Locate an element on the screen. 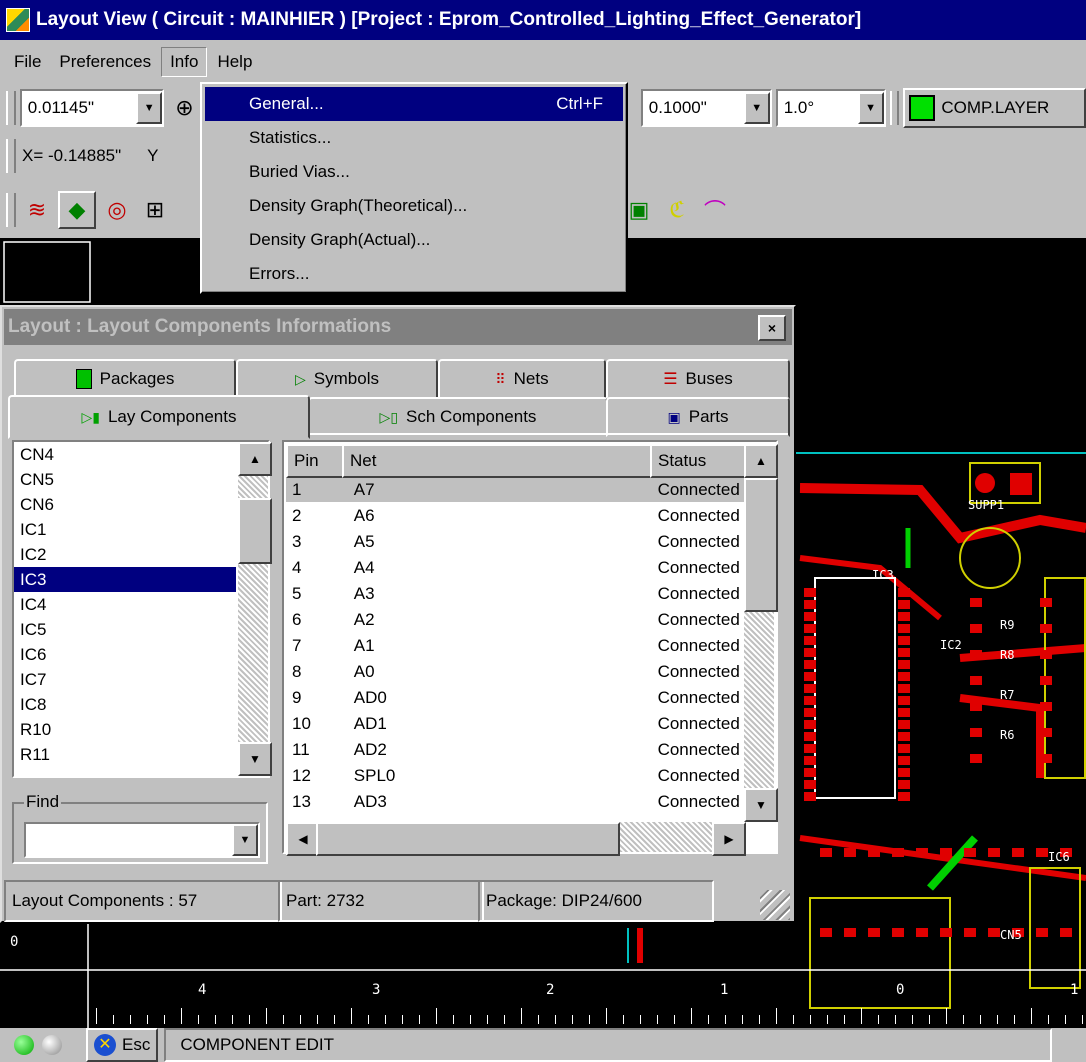 Image resolution: width=1086 pixels, height=1062 pixels. menu-info: Info is located at coordinates (184, 62).